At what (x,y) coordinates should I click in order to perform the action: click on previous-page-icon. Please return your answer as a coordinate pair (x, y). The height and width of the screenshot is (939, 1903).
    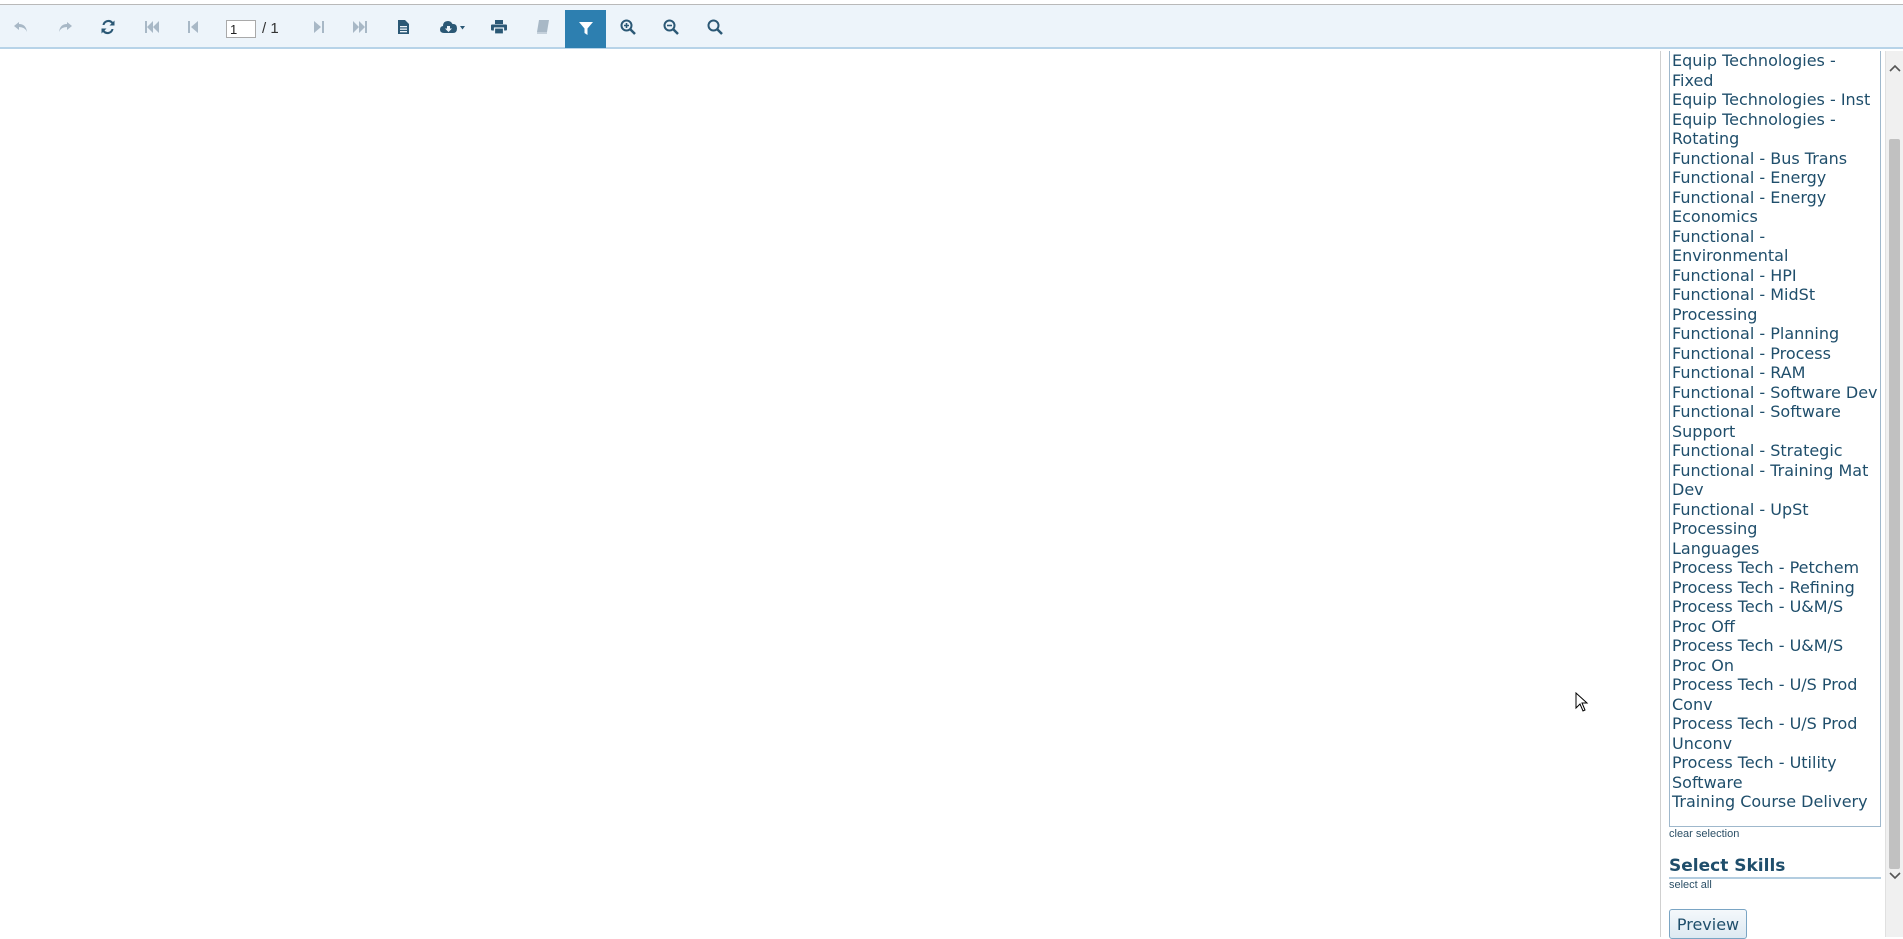
    Looking at the image, I should click on (193, 27).